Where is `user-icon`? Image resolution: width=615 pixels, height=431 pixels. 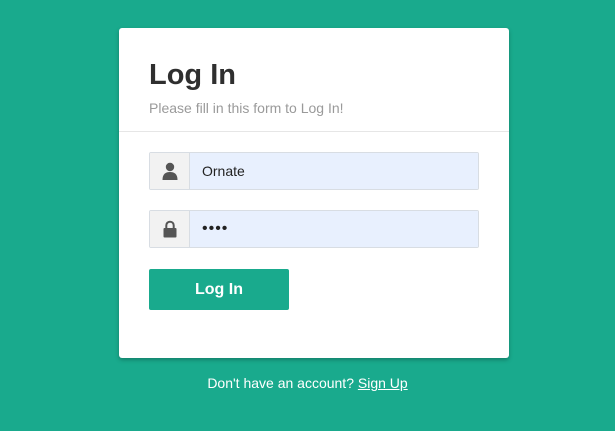
user-icon is located at coordinates (170, 171).